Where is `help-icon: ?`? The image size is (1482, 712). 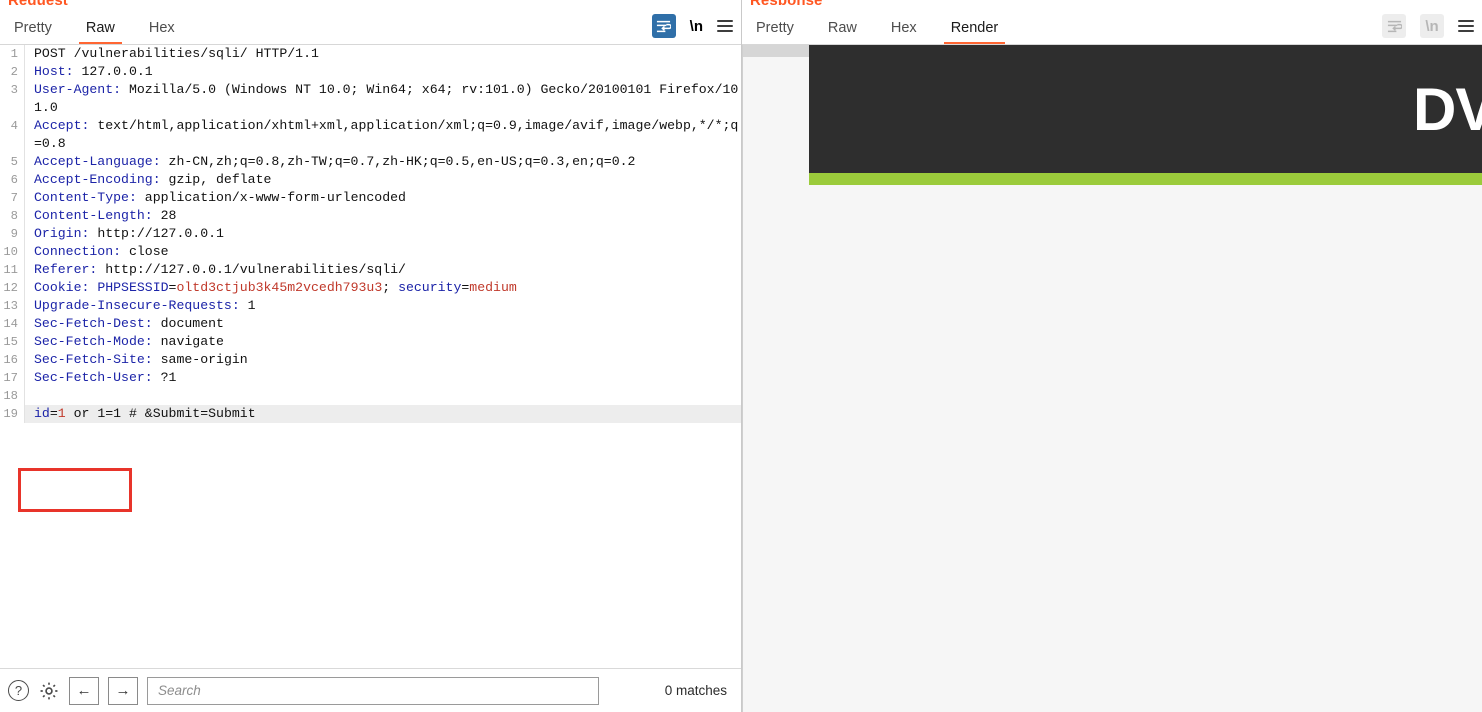 help-icon: ? is located at coordinates (18, 690).